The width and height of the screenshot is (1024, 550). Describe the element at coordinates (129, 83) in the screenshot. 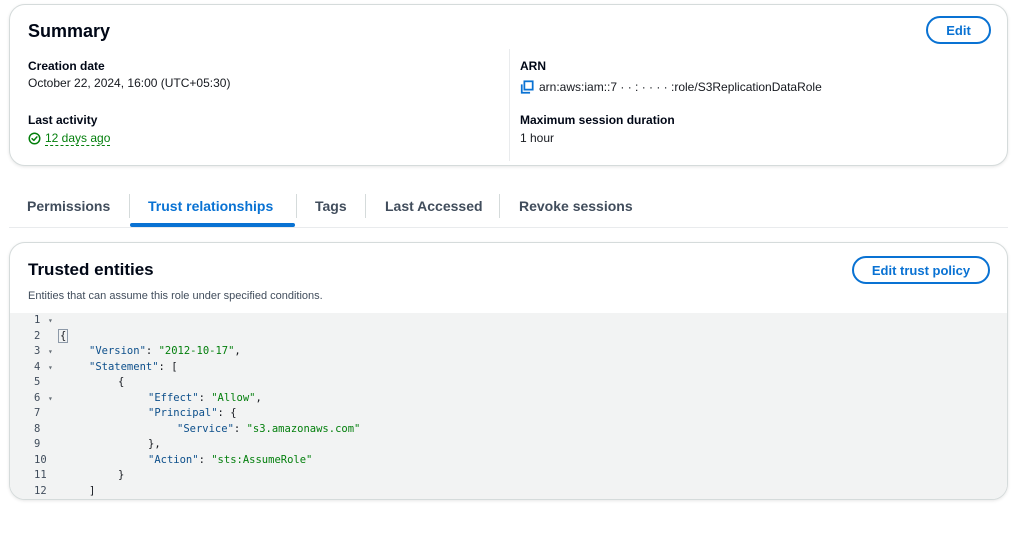

I see `creation-date-value: October 22, 2024, 16:00 (UTC+05:30)` at that location.